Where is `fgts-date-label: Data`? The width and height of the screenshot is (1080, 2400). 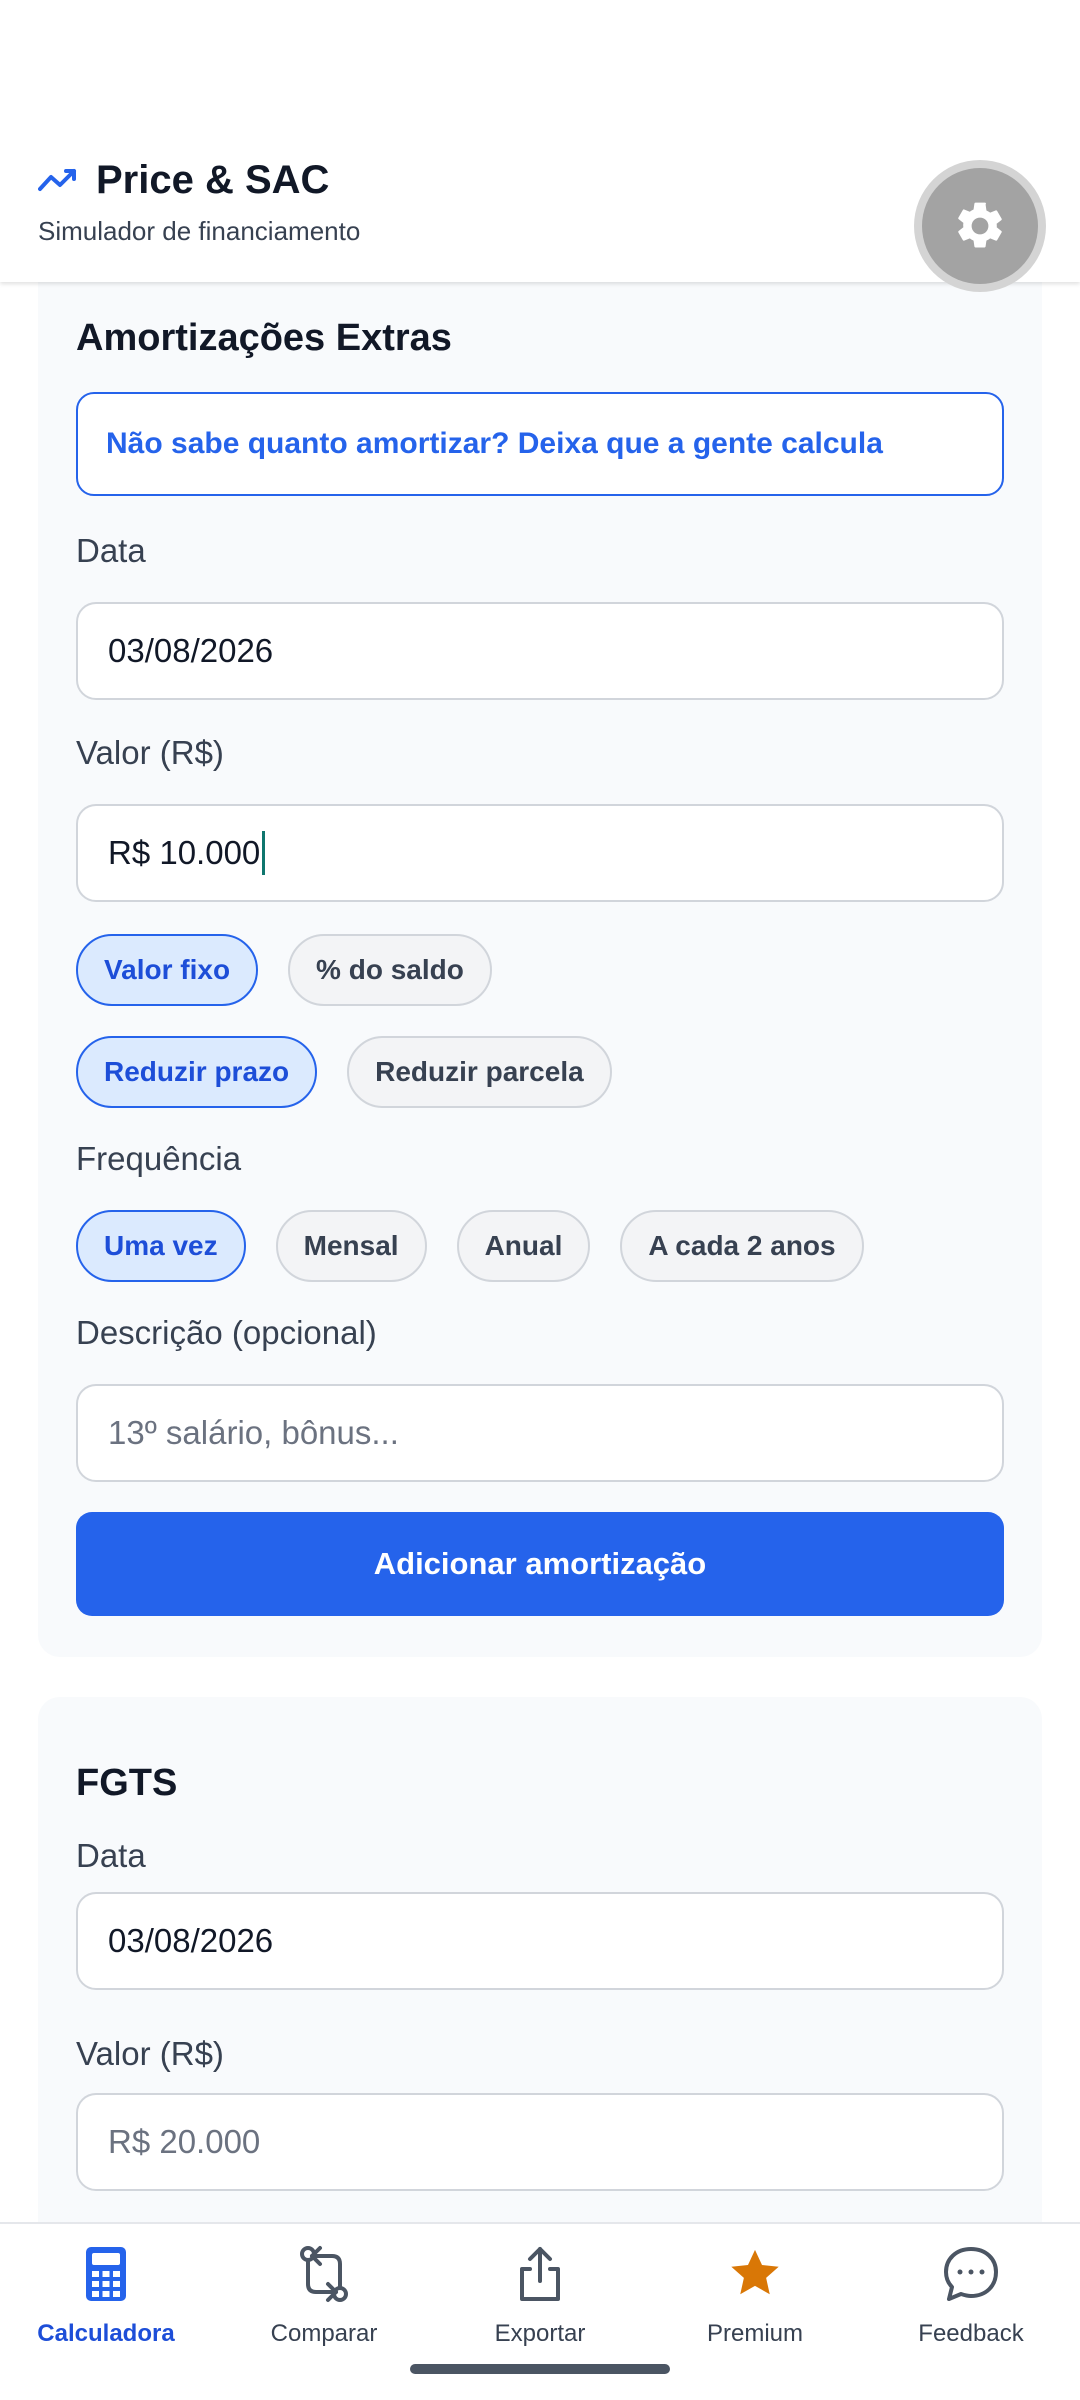 fgts-date-label: Data is located at coordinates (111, 1855).